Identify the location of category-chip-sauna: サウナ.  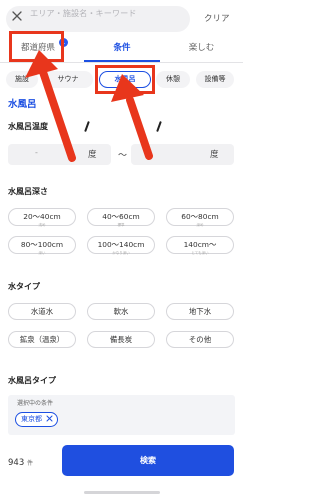
(68, 79).